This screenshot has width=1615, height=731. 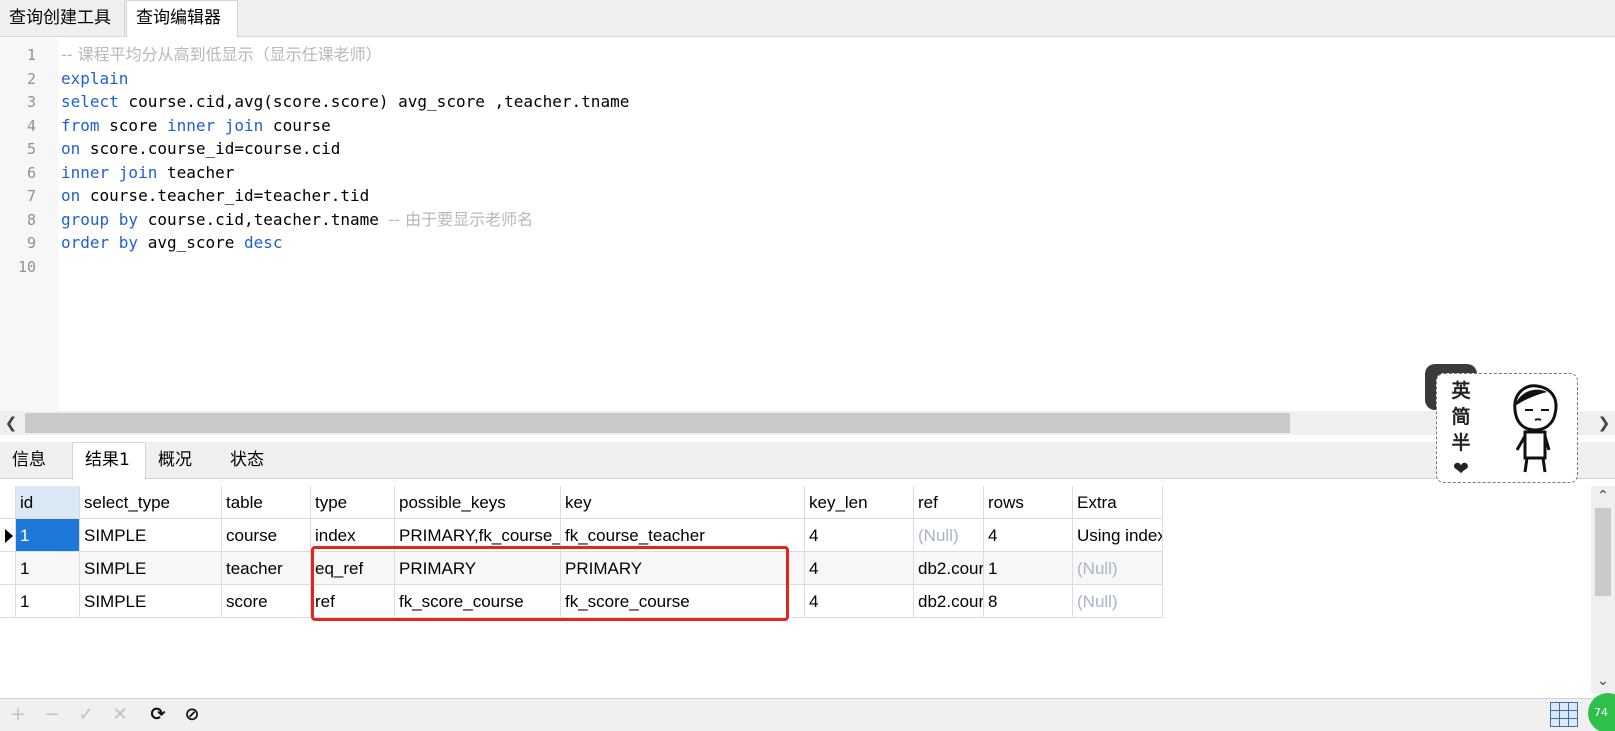 What do you see at coordinates (182, 19) in the screenshot?
I see `tab-query-editor: 查询编辑器` at bounding box center [182, 19].